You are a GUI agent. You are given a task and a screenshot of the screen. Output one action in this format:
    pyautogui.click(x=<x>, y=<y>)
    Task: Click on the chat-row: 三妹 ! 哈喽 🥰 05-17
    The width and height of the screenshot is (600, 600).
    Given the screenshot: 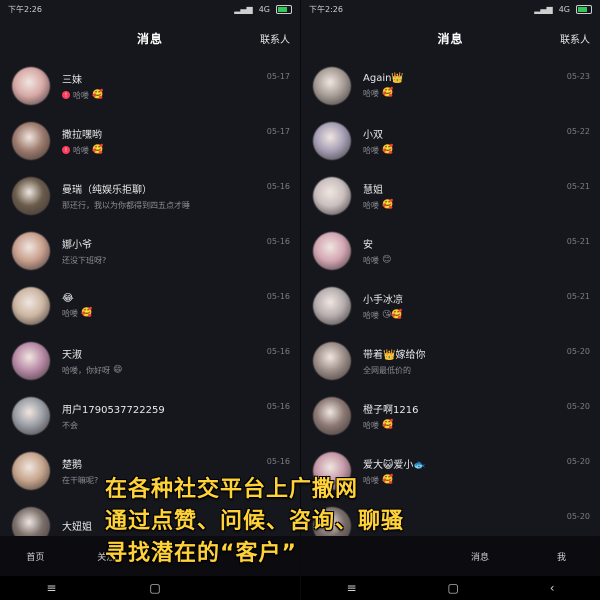 What is the action you would take?
    pyautogui.click(x=150, y=85)
    